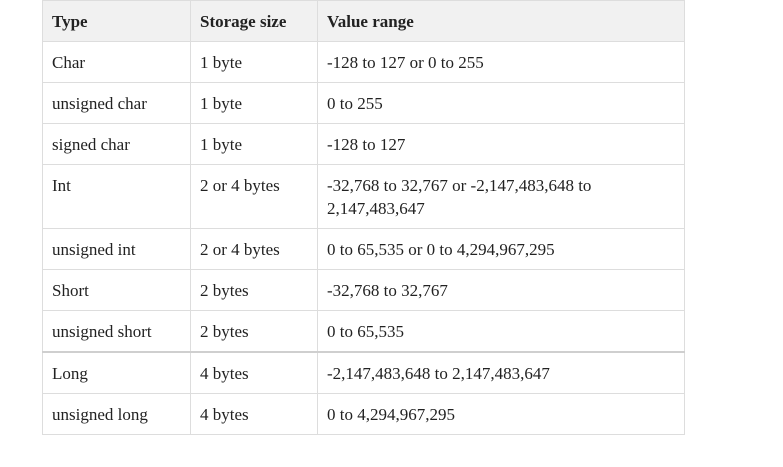 The image size is (783, 467). I want to click on cell-type: Long, so click(116, 372).